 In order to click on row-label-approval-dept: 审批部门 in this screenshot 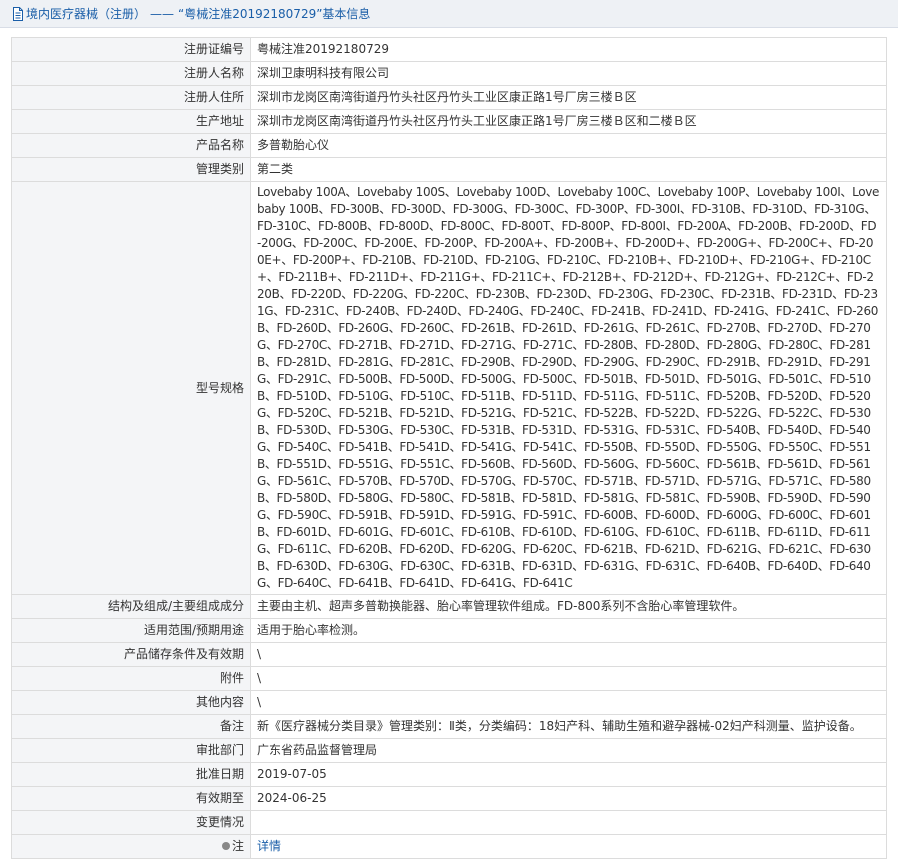, I will do `click(131, 750)`.